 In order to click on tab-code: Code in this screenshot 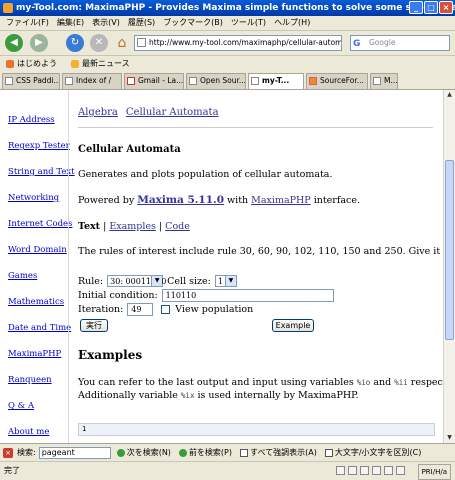, I will do `click(177, 226)`.